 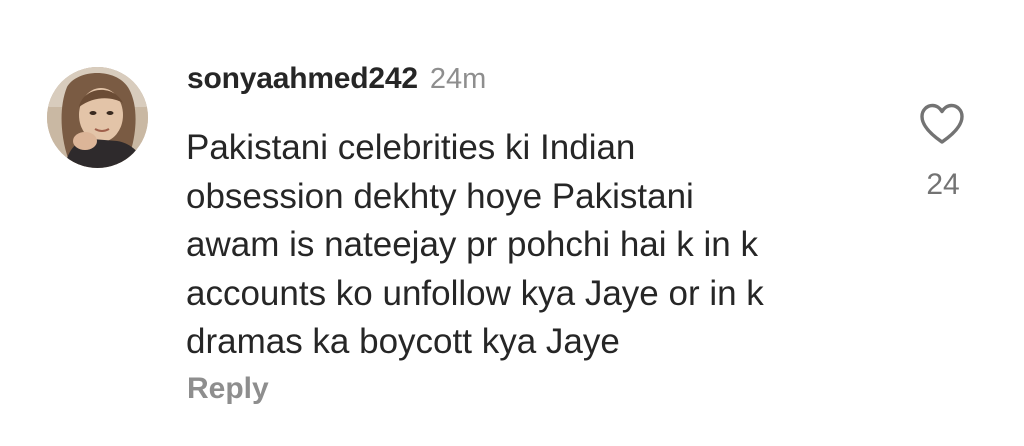 What do you see at coordinates (943, 184) in the screenshot?
I see `like-count: 24` at bounding box center [943, 184].